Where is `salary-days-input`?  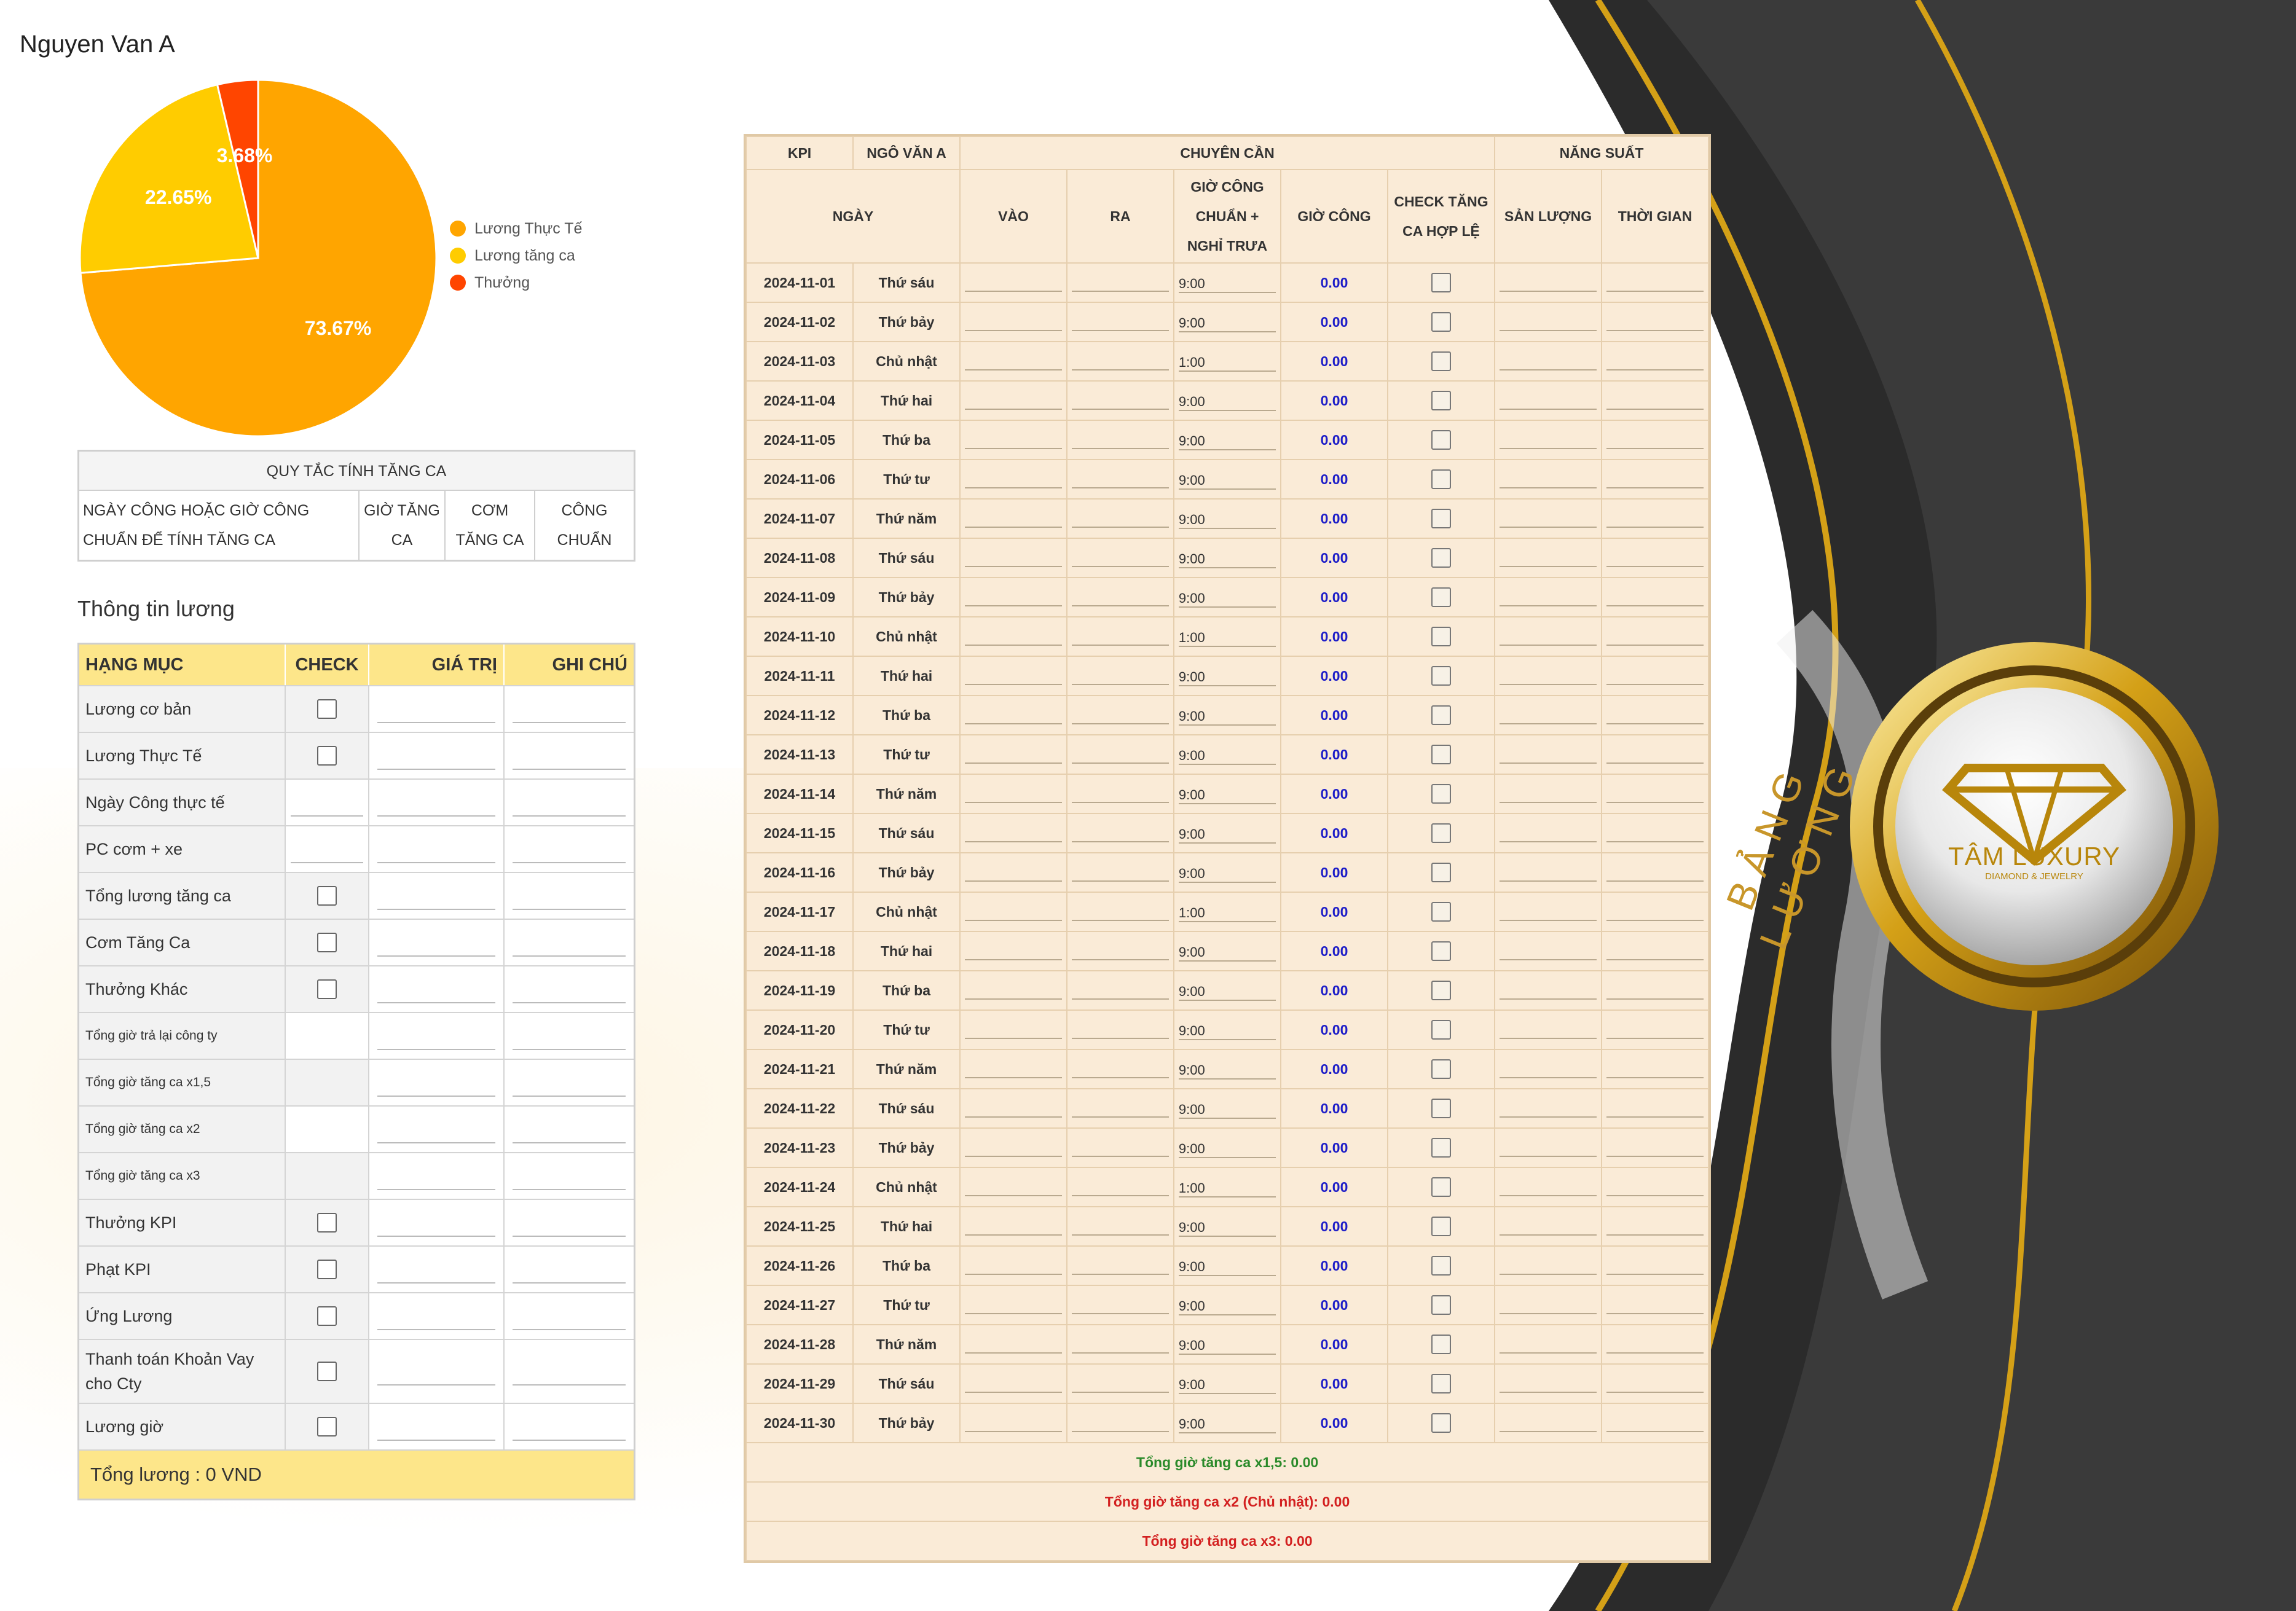 salary-days-input is located at coordinates (327, 802).